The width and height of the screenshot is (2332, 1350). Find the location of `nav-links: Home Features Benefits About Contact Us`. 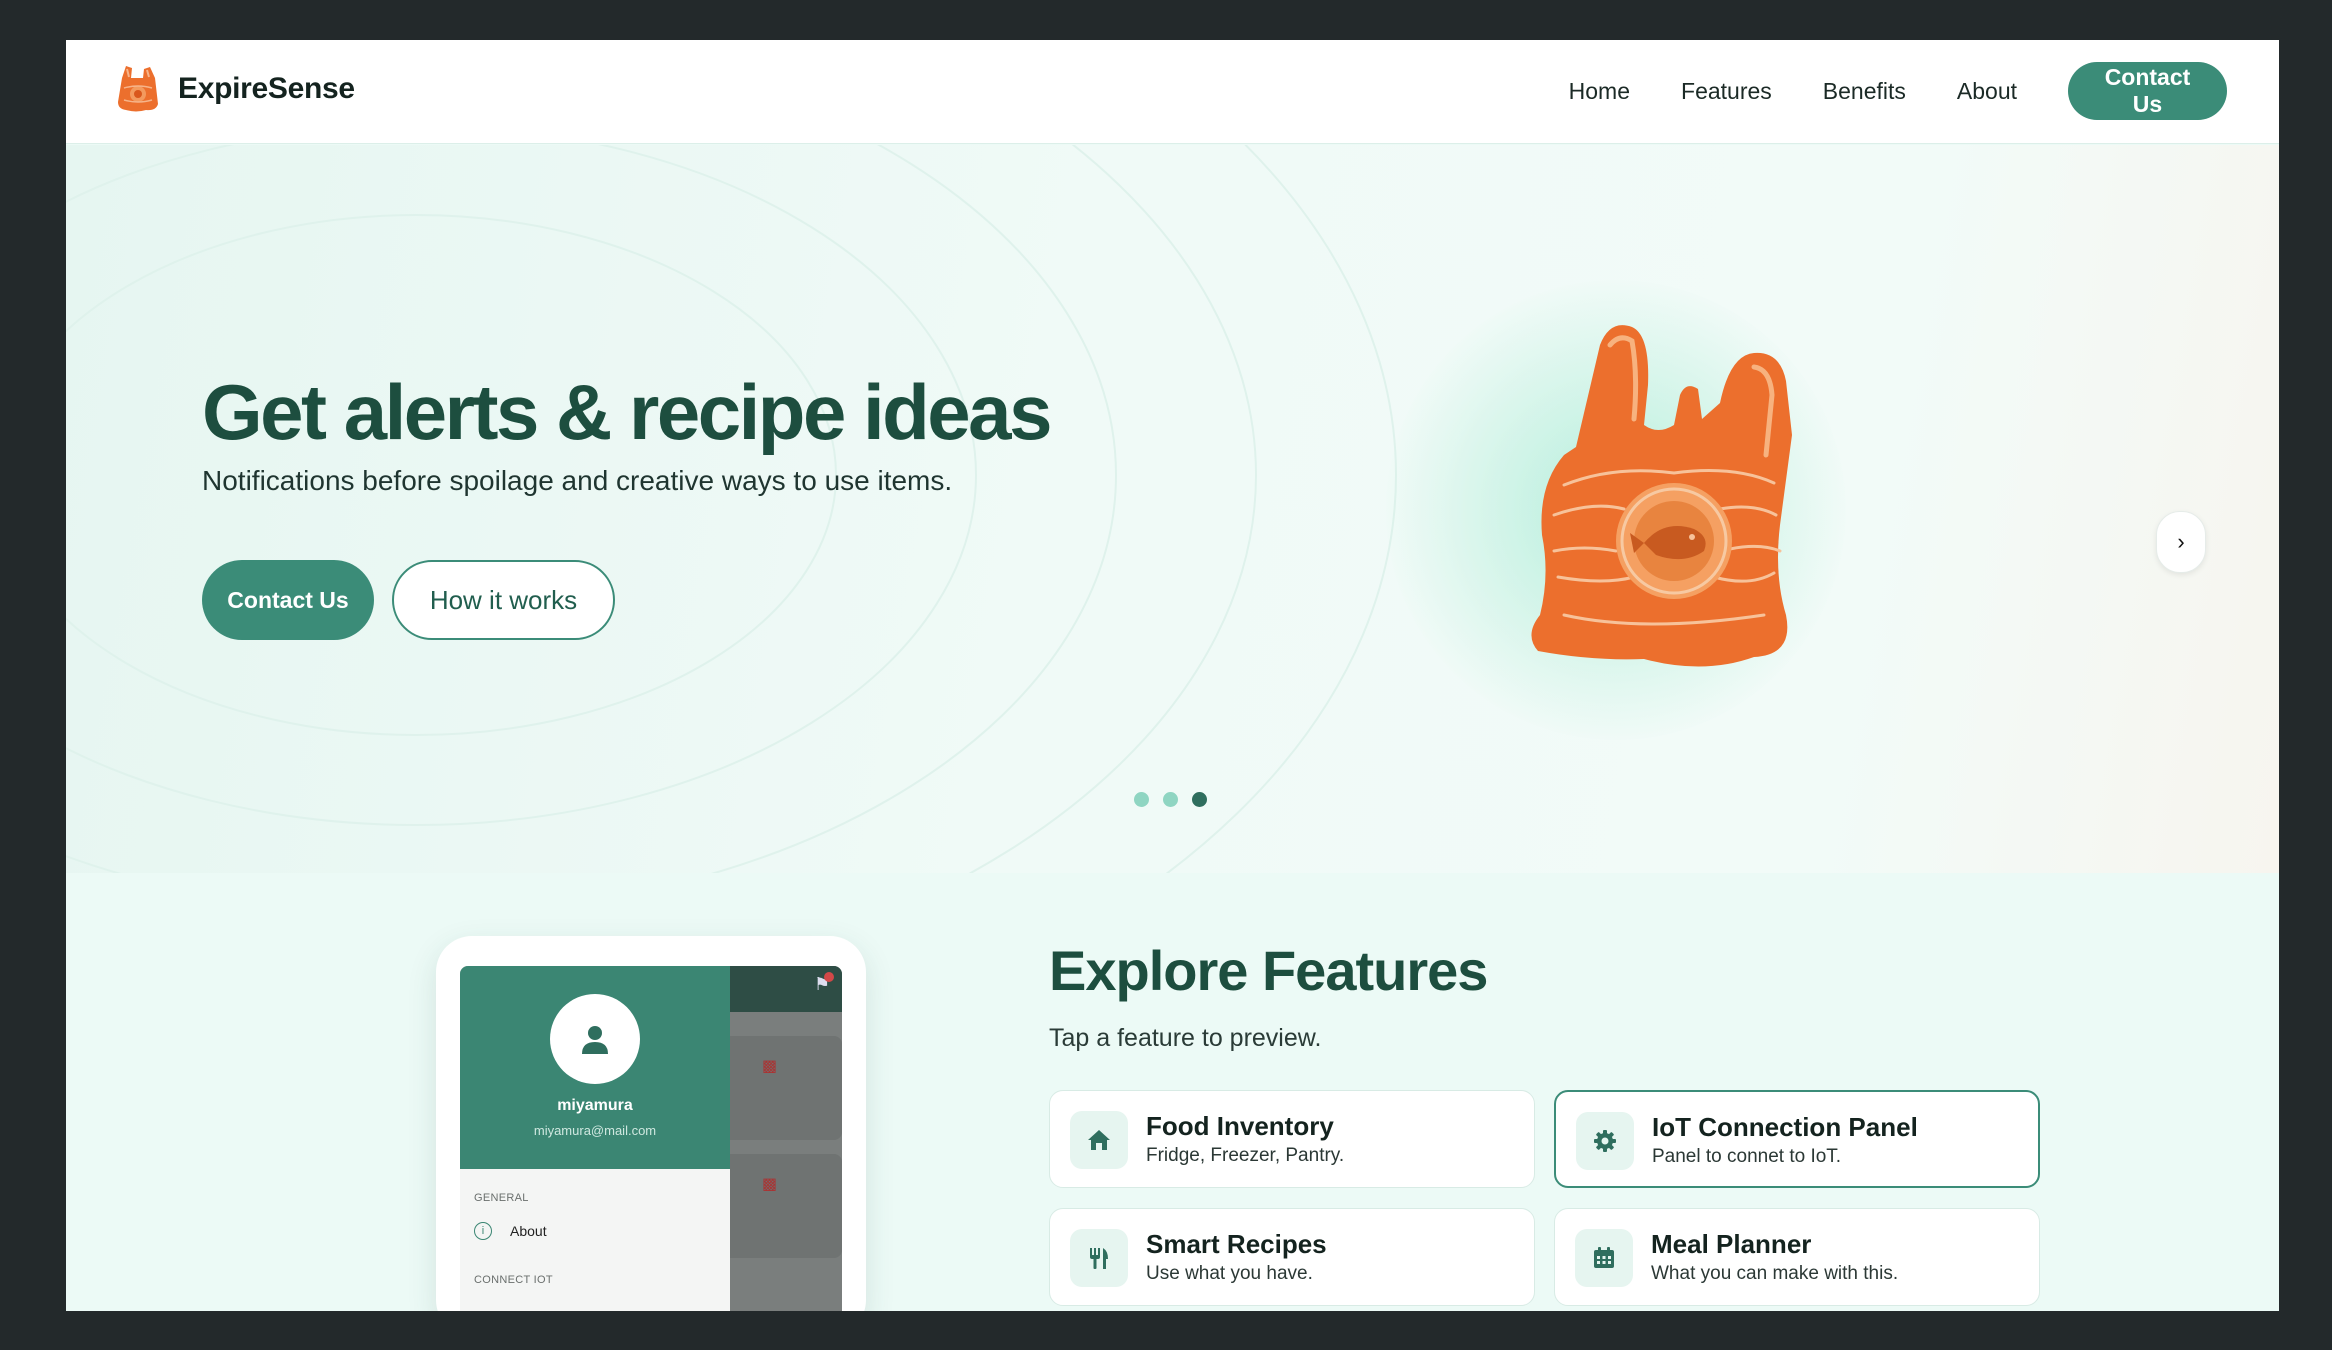

nav-links: Home Features Benefits About Contact Us is located at coordinates (1898, 91).